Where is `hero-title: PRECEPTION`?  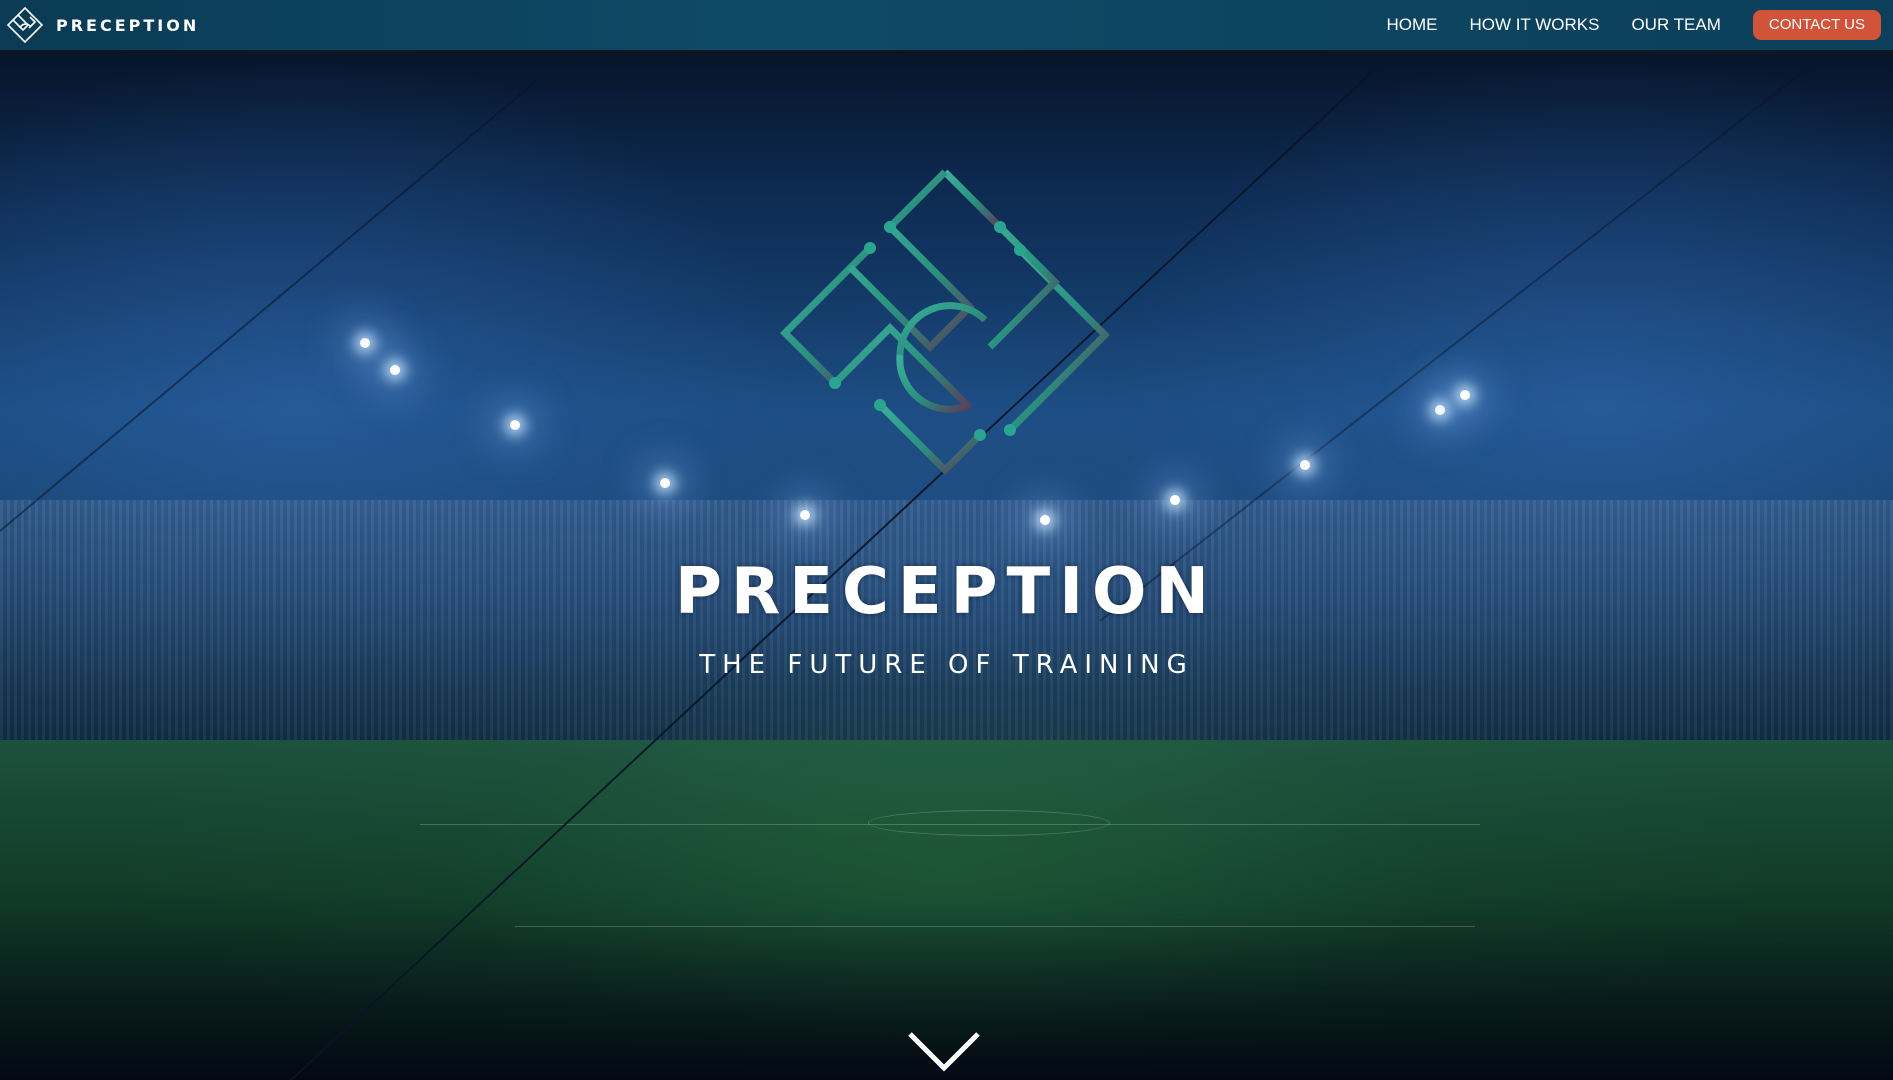 hero-title: PRECEPTION is located at coordinates (946, 592).